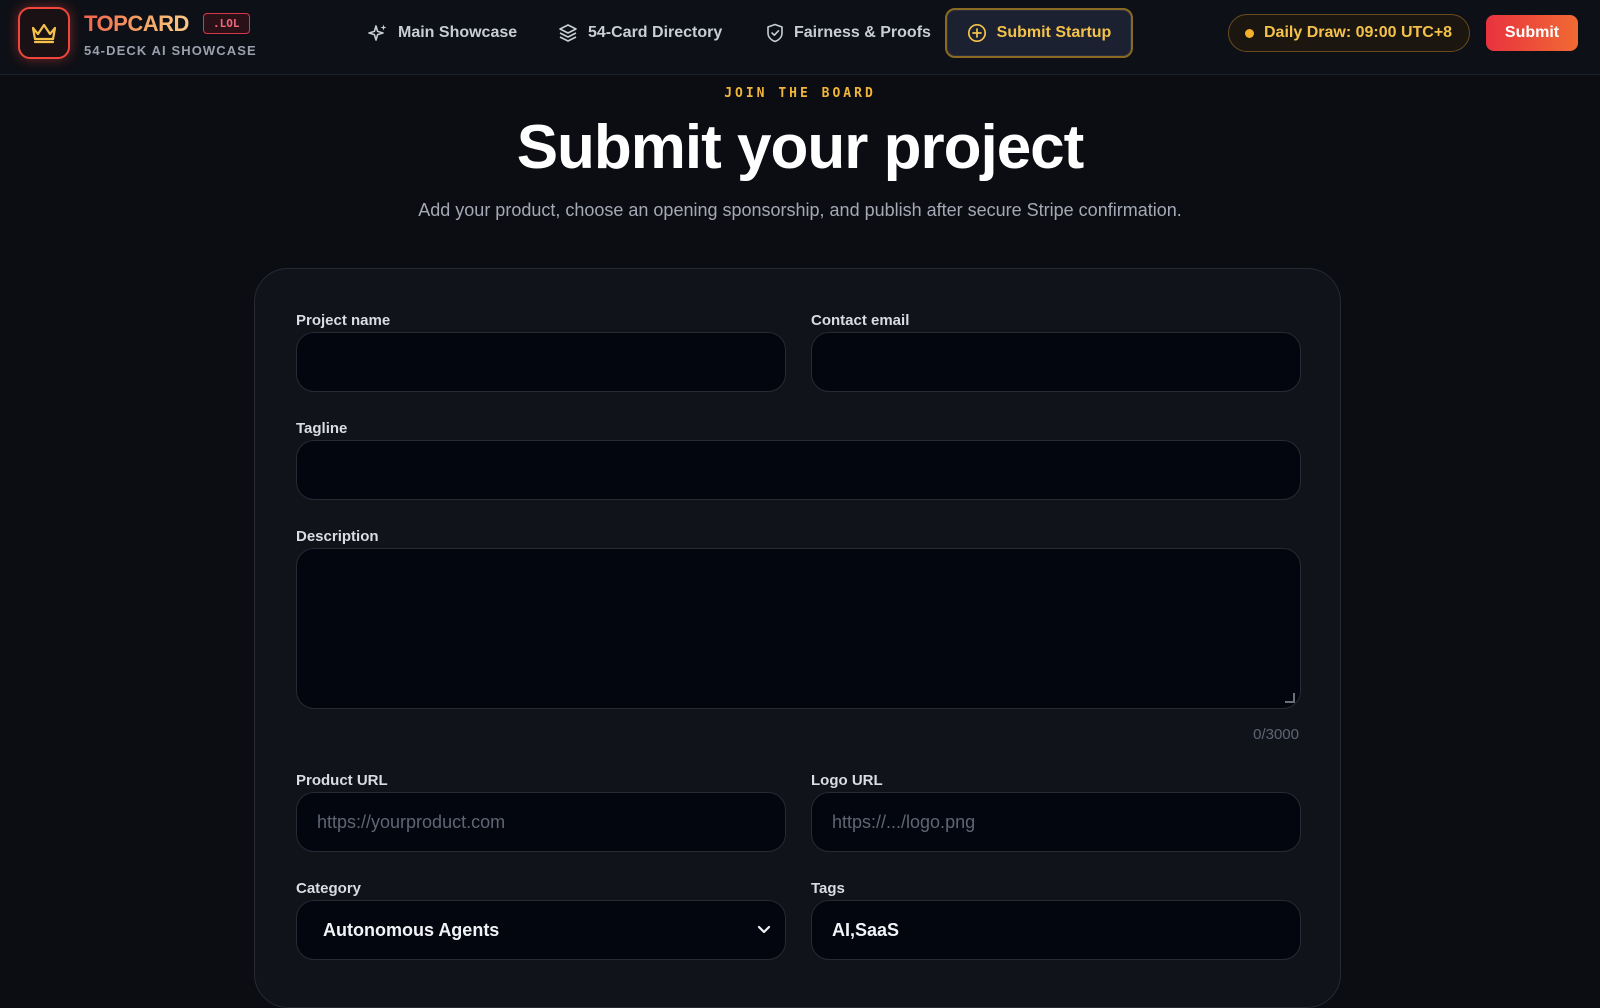 Image resolution: width=1600 pixels, height=1008 pixels. Describe the element at coordinates (1249, 33) in the screenshot. I see `status-dot-icon` at that location.